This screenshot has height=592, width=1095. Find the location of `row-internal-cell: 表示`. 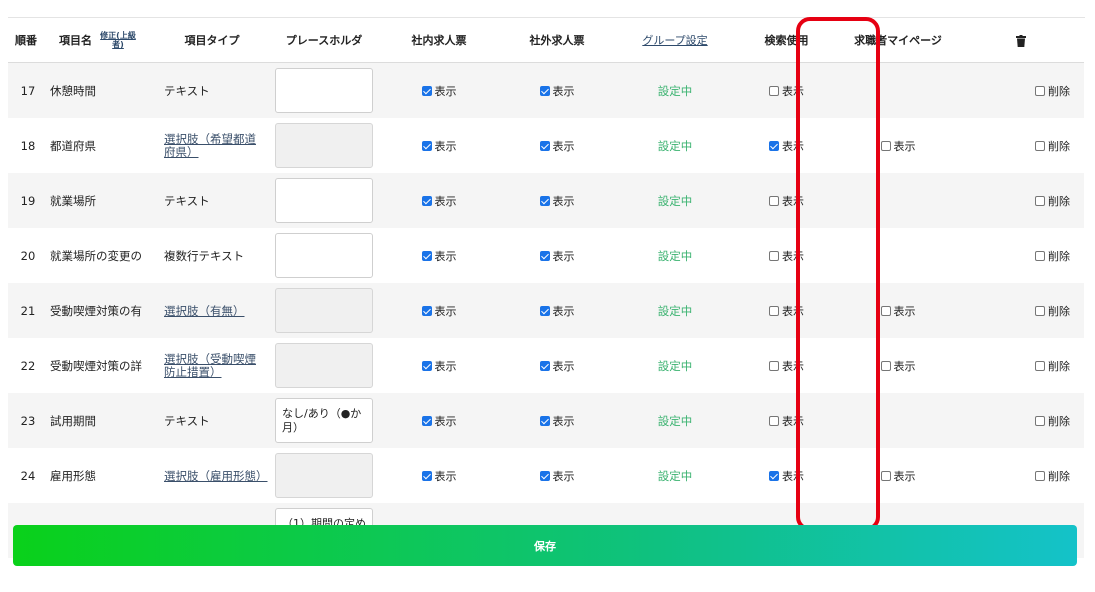

row-internal-cell: 表示 is located at coordinates (439, 475).